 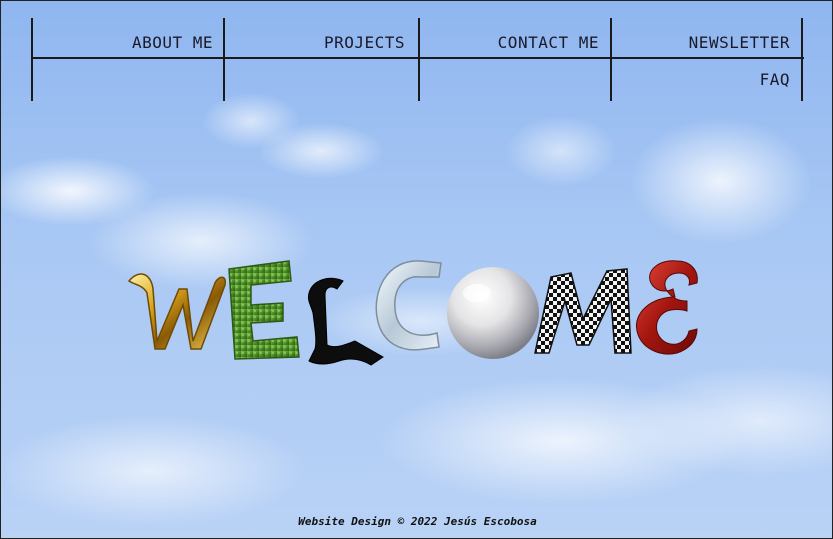 What do you see at coordinates (408, 305) in the screenshot?
I see `letter-c-glass` at bounding box center [408, 305].